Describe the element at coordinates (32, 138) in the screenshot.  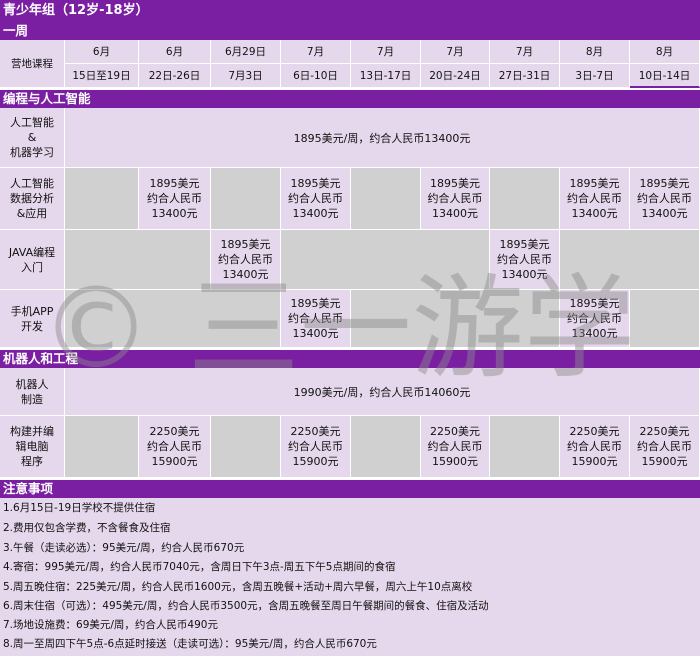
I see `course-label-ai-ml: 人工智能 & 机器学习` at that location.